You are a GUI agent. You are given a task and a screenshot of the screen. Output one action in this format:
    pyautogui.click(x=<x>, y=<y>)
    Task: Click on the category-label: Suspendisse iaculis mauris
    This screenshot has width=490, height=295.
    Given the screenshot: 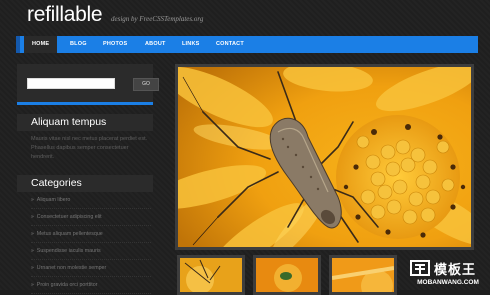 What is the action you would take?
    pyautogui.click(x=68, y=251)
    